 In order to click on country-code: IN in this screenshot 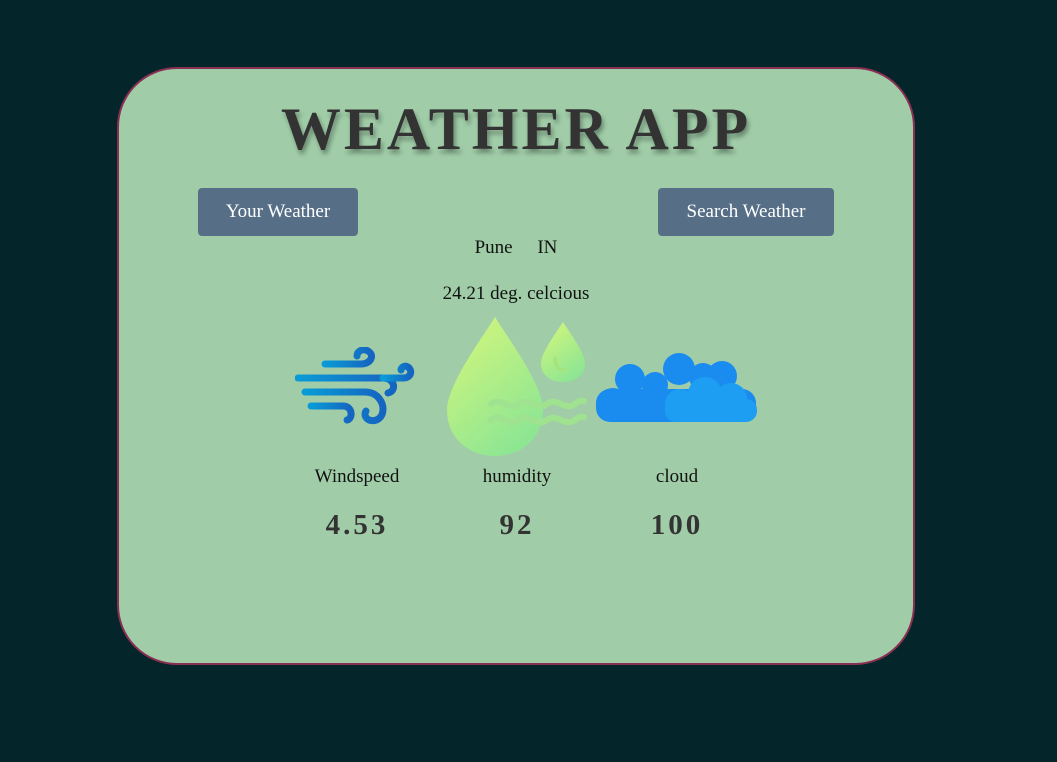, I will do `click(547, 247)`.